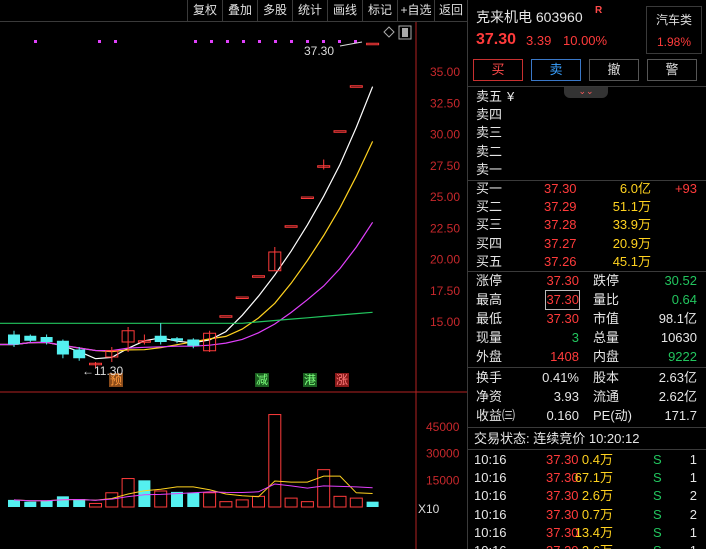  What do you see at coordinates (672, 70) in the screenshot?
I see `alert-button: 警` at bounding box center [672, 70].